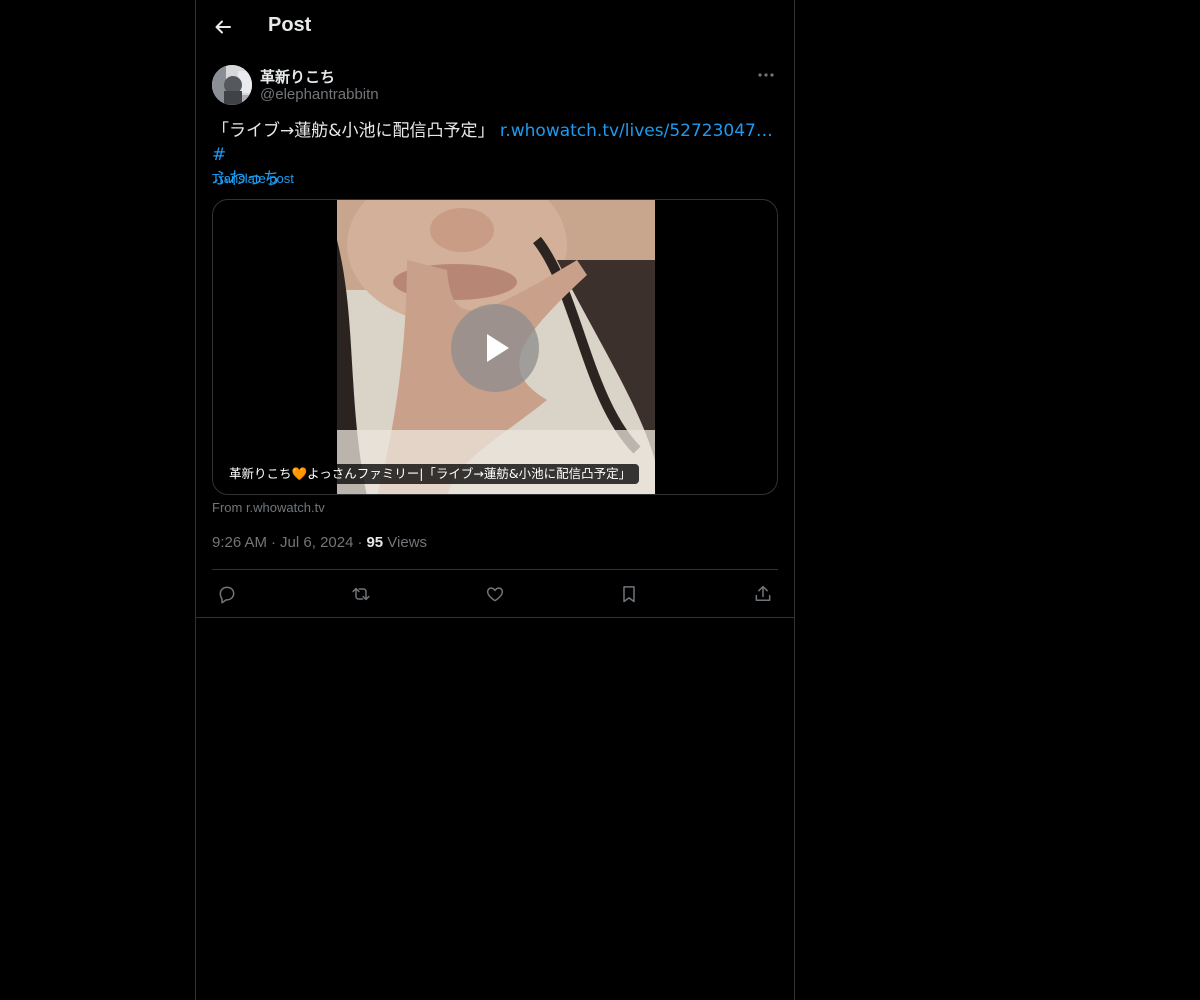 Image resolution: width=1200 pixels, height=1000 pixels. I want to click on post-body: 「ライブ→蓮舫&小池に配信凸予定」, so click(356, 131).